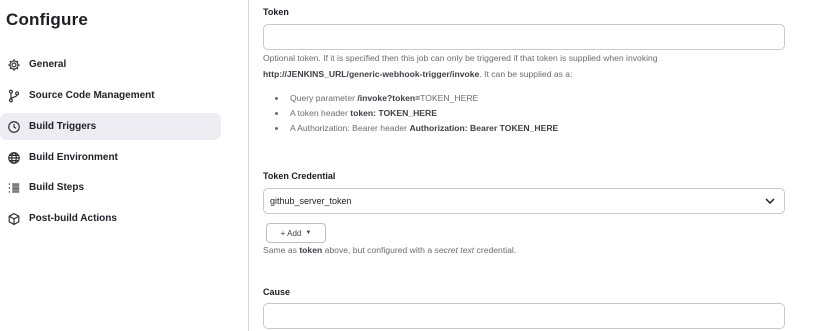 This screenshot has width=835, height=331. I want to click on list-item: Query parameter /invoke?token= TOKEN_HERE, so click(416, 98).